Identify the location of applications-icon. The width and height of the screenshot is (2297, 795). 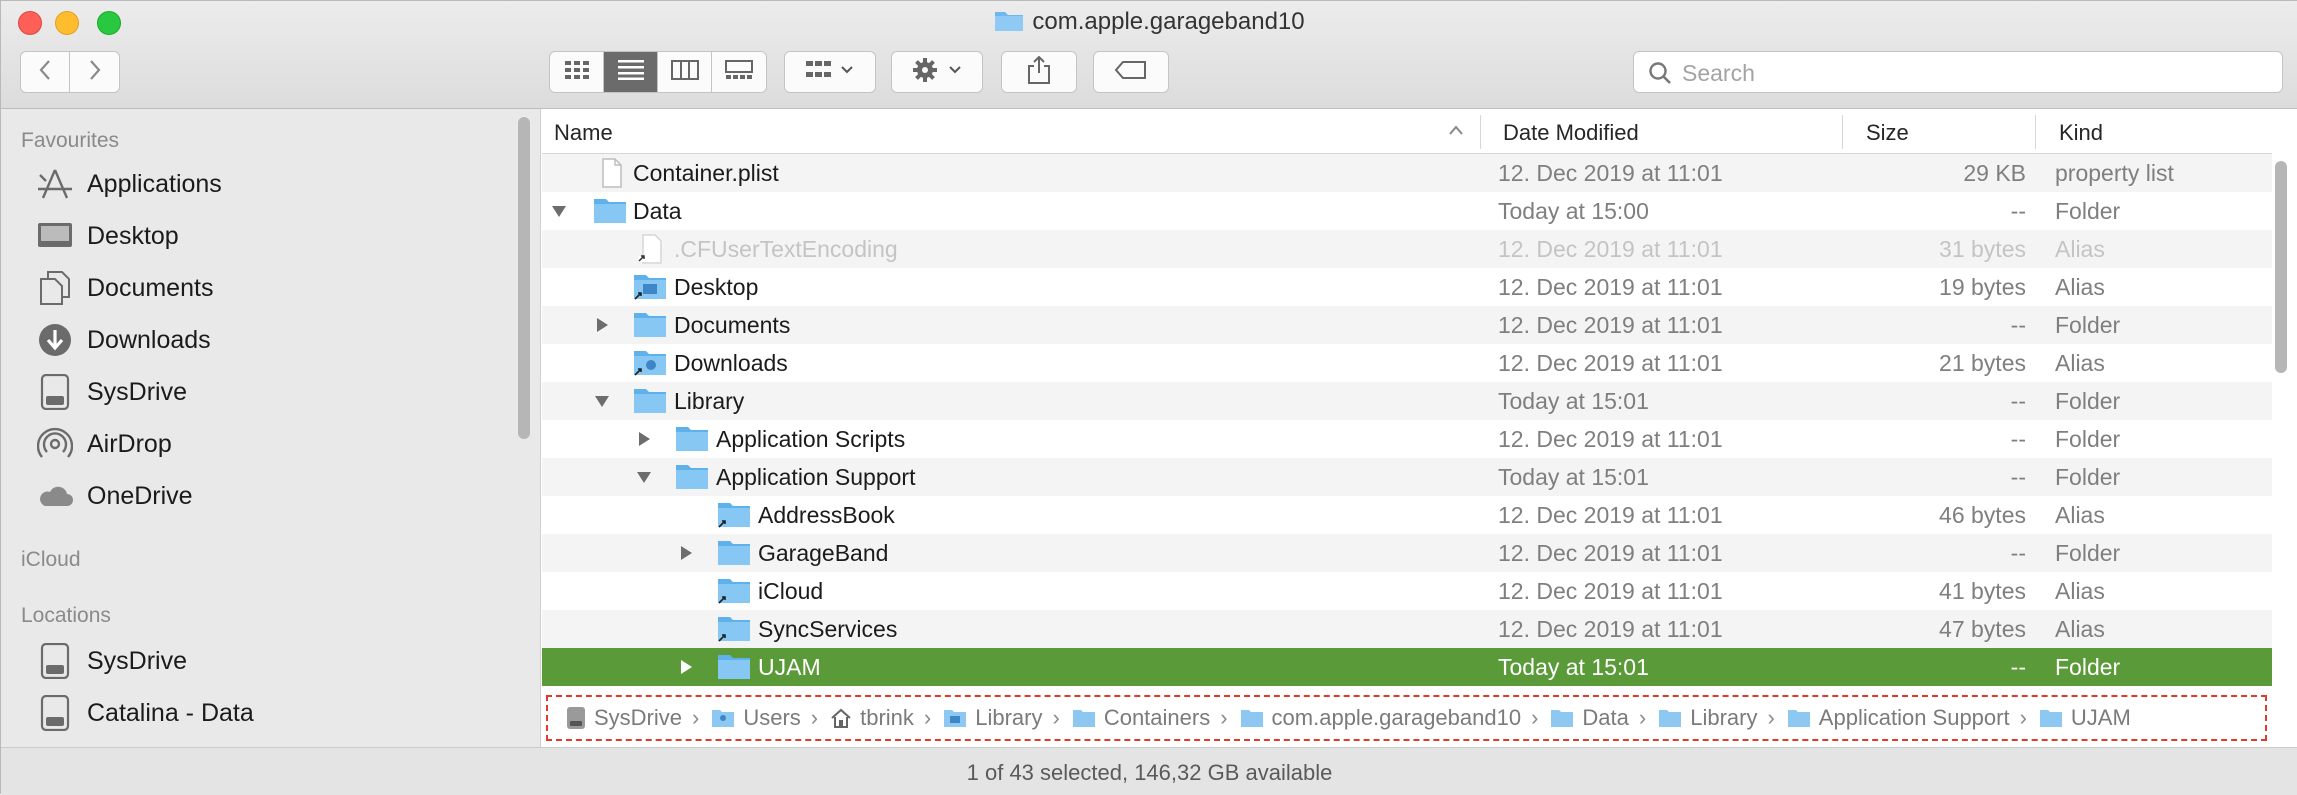
(55, 184).